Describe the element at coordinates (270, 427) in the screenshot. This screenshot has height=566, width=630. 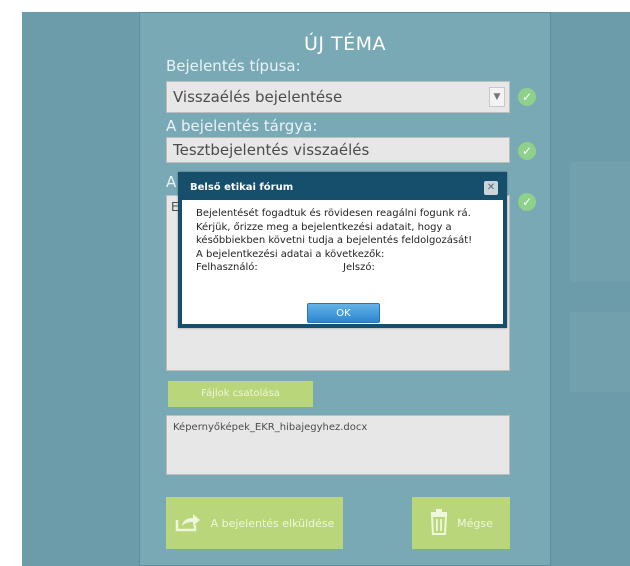
I see `attached-file-item: Képernyőképek_EKR_hibajegyhez.docx` at that location.